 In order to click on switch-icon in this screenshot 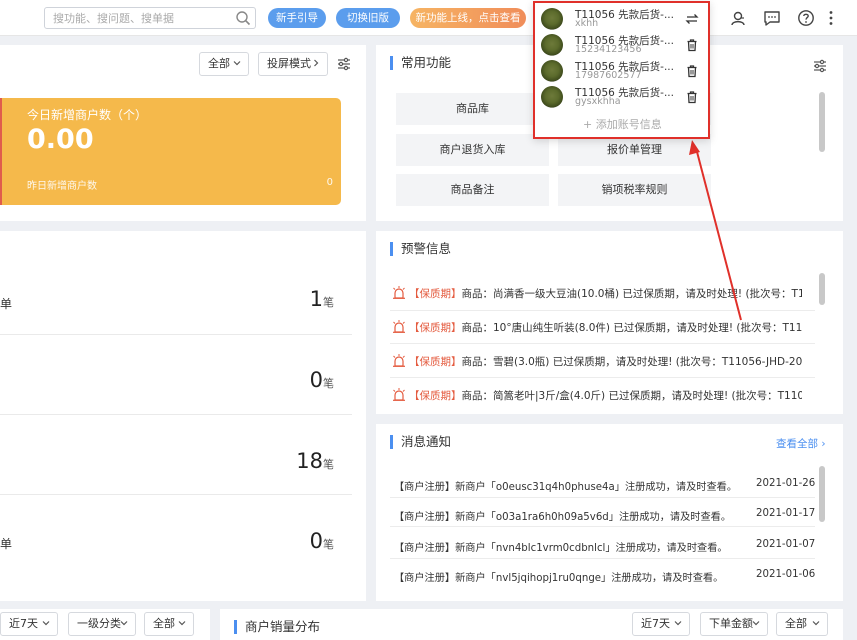, I will do `click(692, 19)`.